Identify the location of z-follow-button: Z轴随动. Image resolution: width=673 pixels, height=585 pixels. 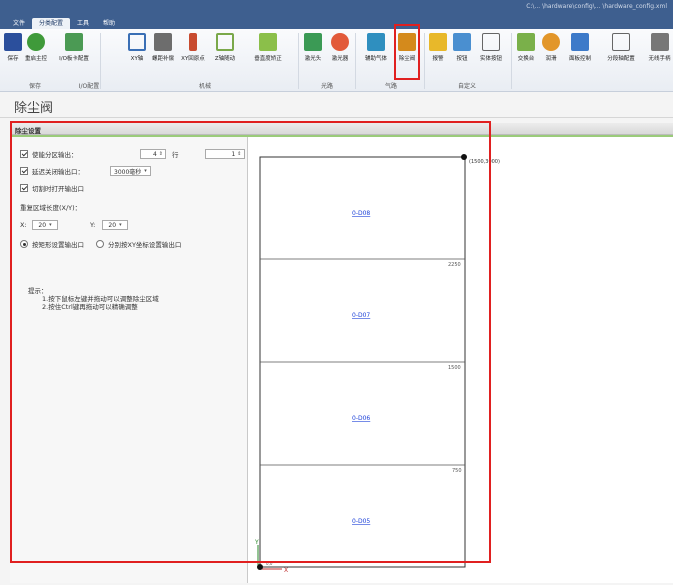
(225, 47).